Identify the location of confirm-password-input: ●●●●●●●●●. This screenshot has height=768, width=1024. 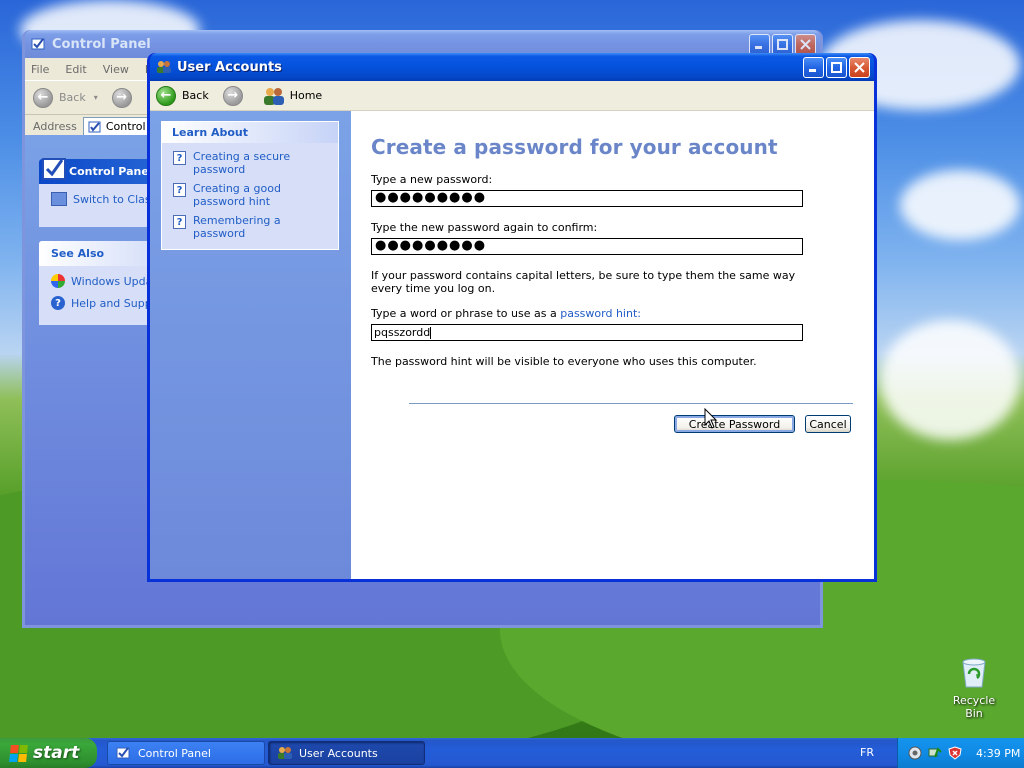
(587, 246).